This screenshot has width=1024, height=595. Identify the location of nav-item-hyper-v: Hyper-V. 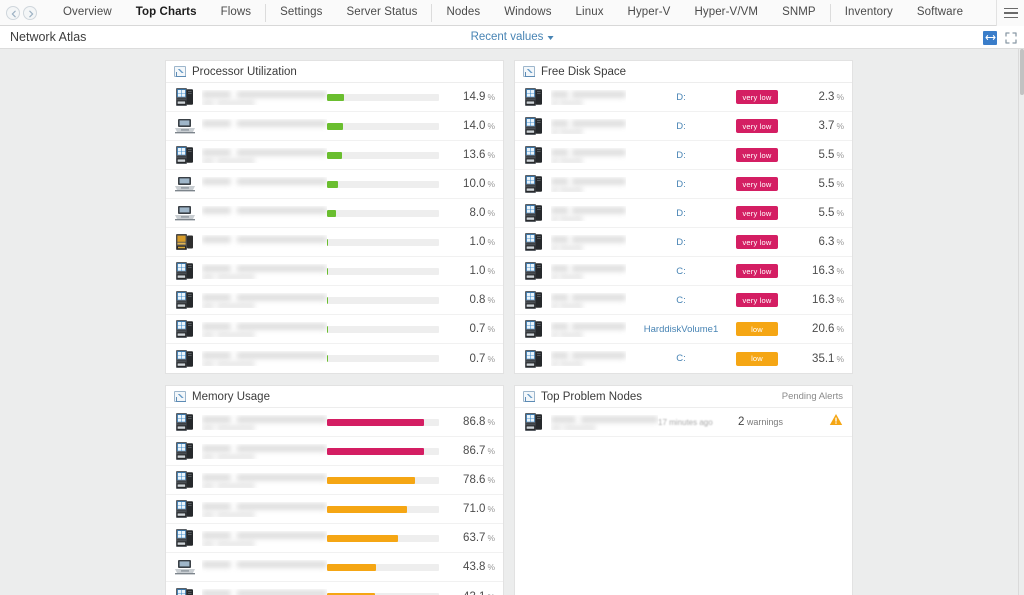
(649, 12).